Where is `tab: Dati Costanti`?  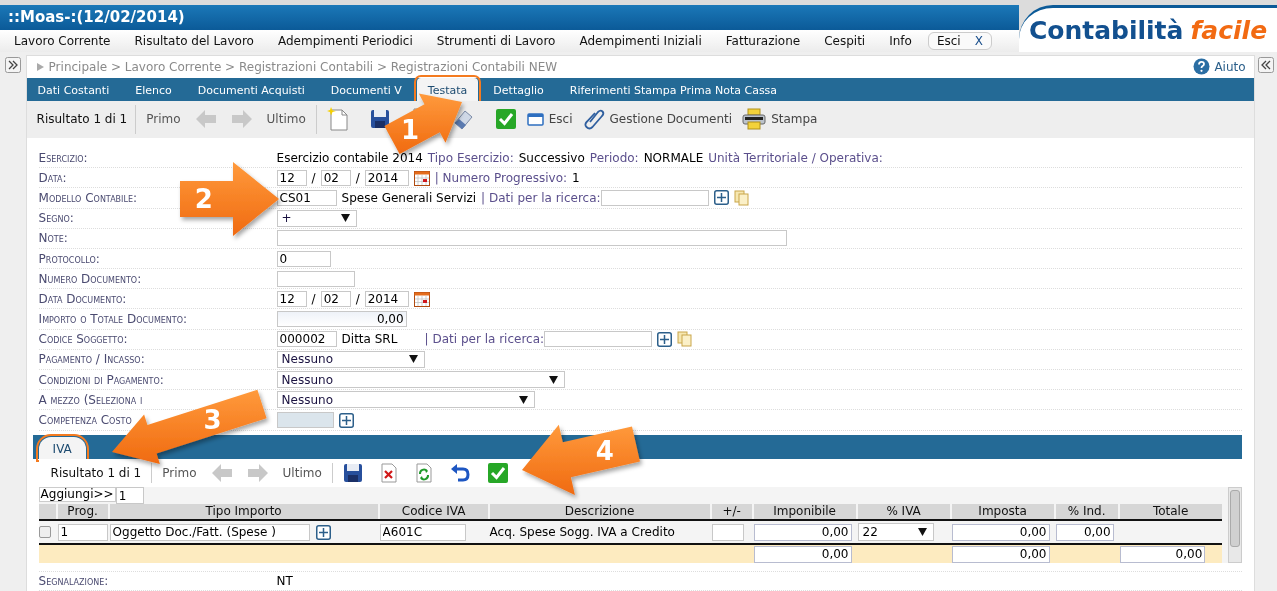
tab: Dati Costanti is located at coordinates (73, 89).